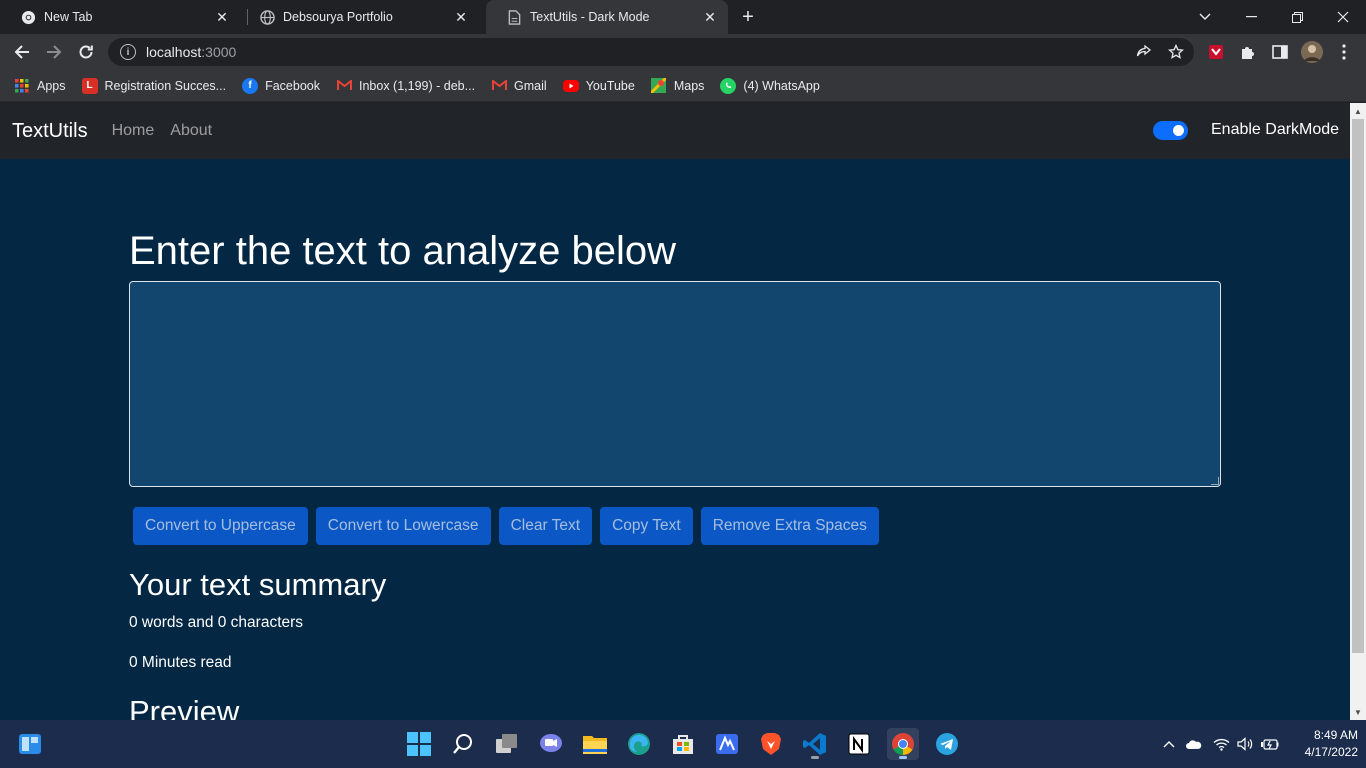  Describe the element at coordinates (220, 526) in the screenshot. I see `uppercase-button: Convert to Uppercase` at that location.